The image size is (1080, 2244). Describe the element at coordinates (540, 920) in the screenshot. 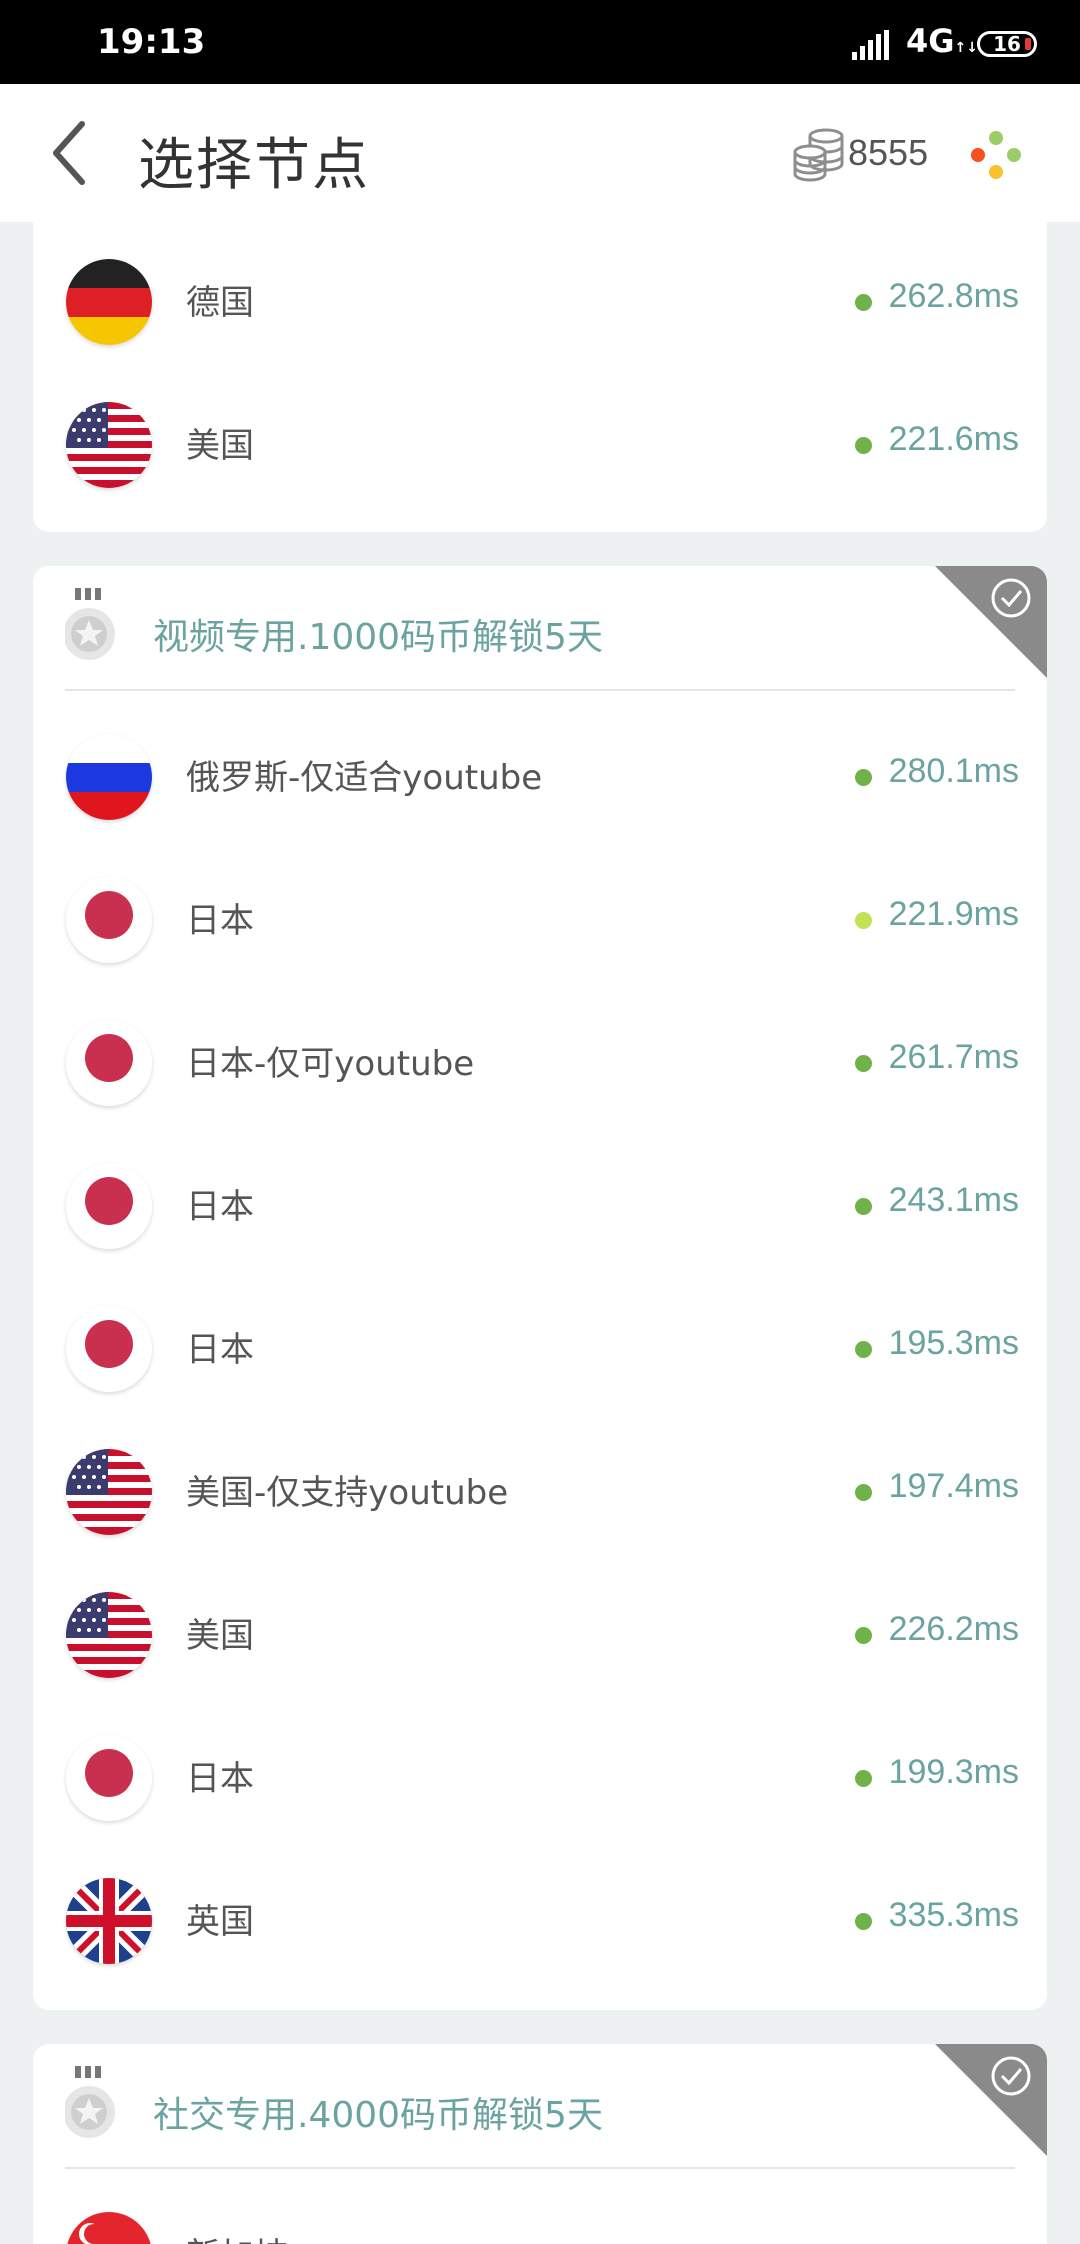

I see `server-row: 日本 221.9ms` at that location.